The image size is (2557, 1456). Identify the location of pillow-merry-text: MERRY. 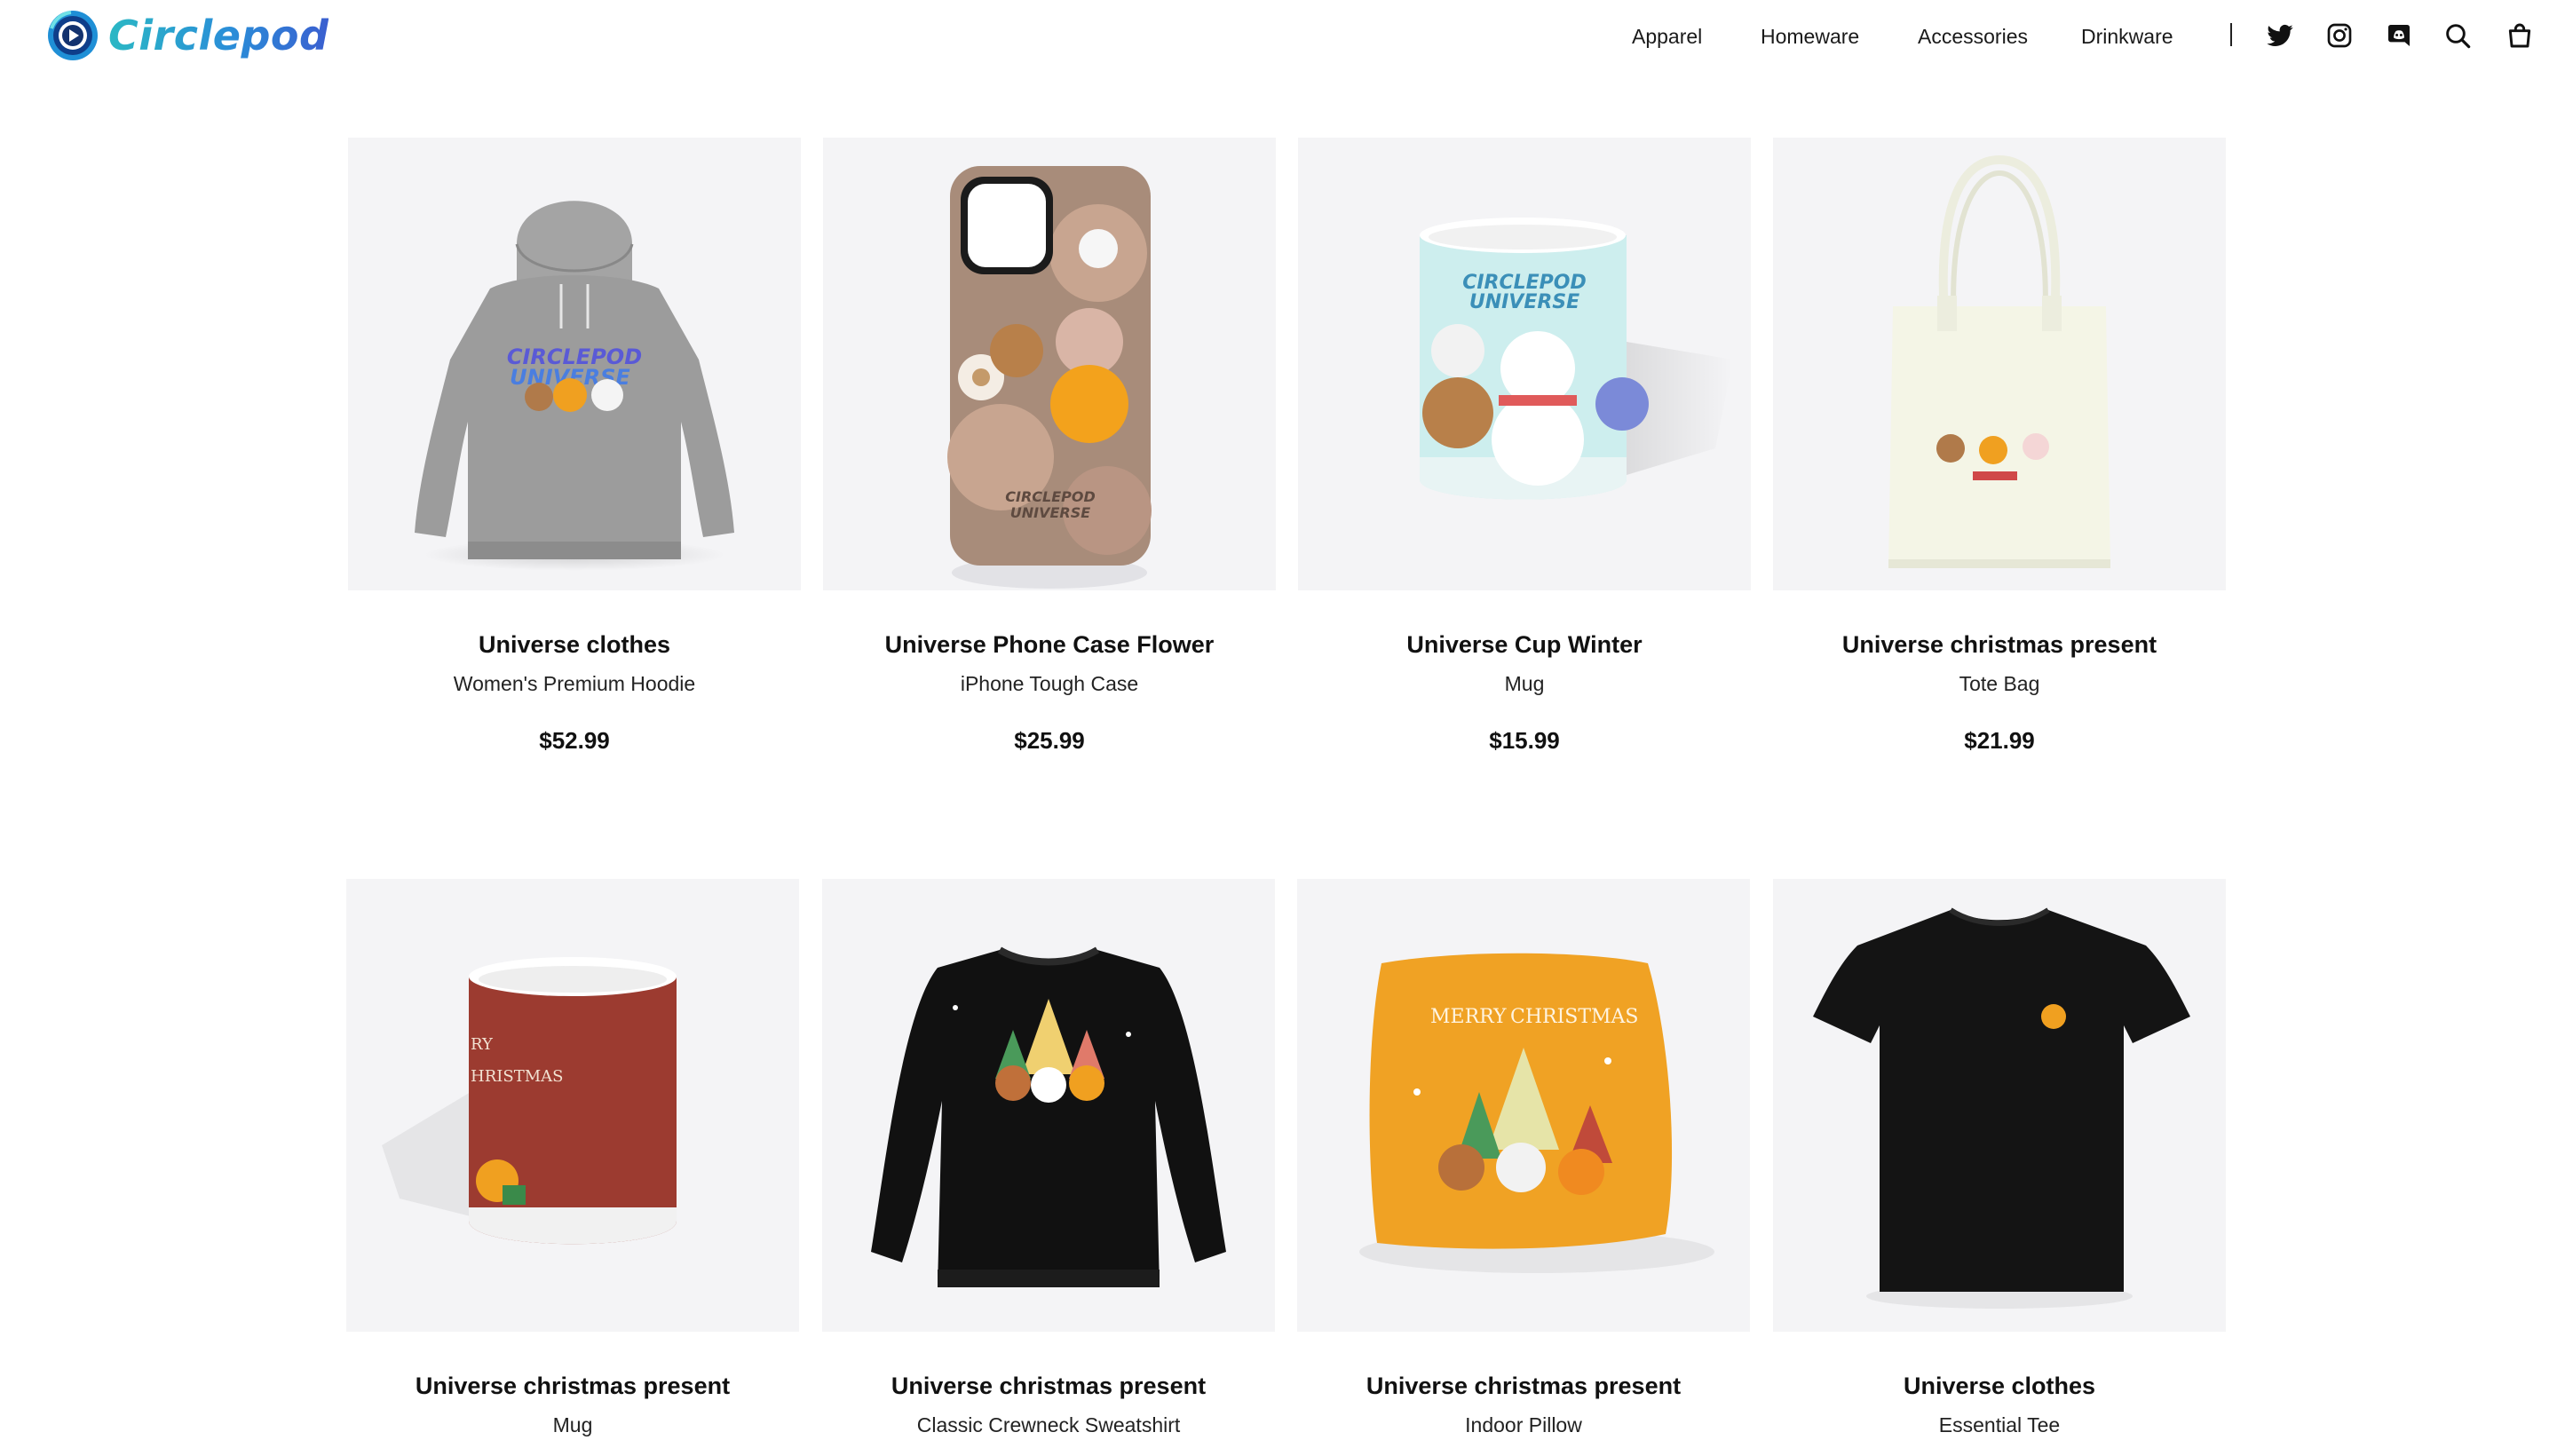
(1468, 1017).